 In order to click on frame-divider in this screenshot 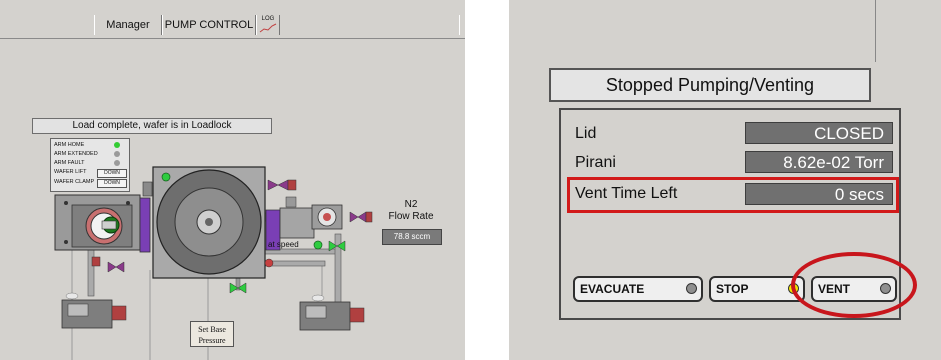, I will do `click(875, 31)`.